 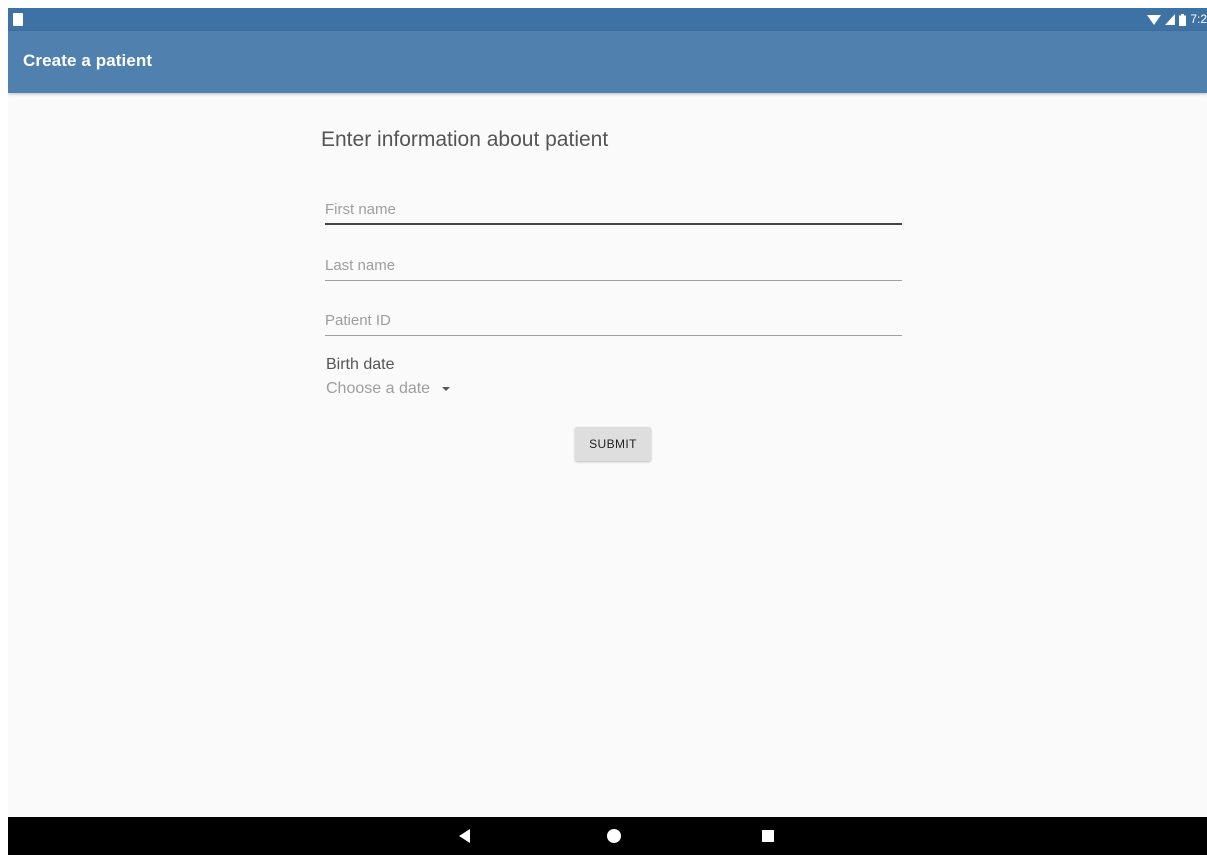 I want to click on last-name-underline, so click(x=613, y=280).